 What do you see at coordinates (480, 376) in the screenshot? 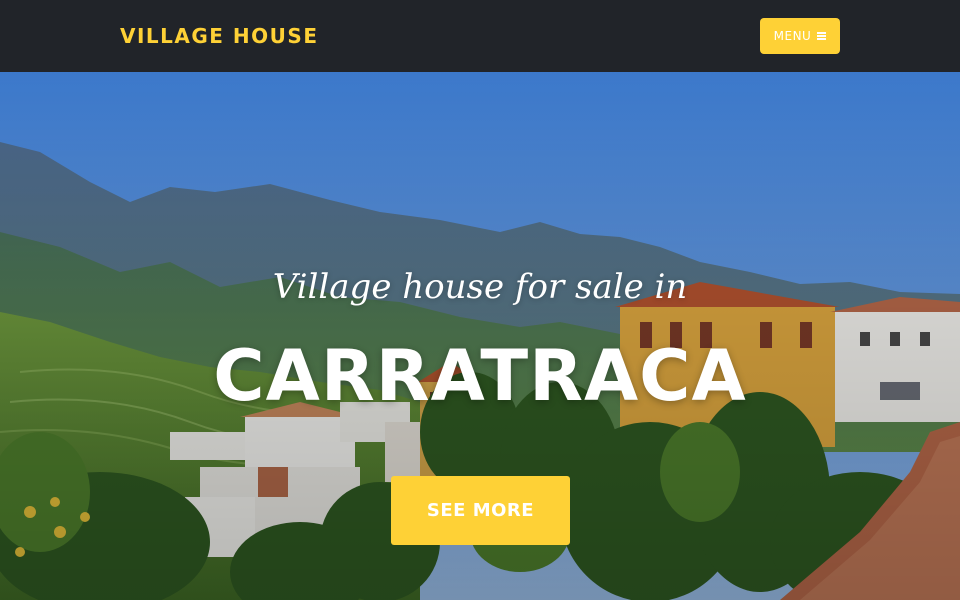
I see `hero-heading: CARRATRACA` at bounding box center [480, 376].